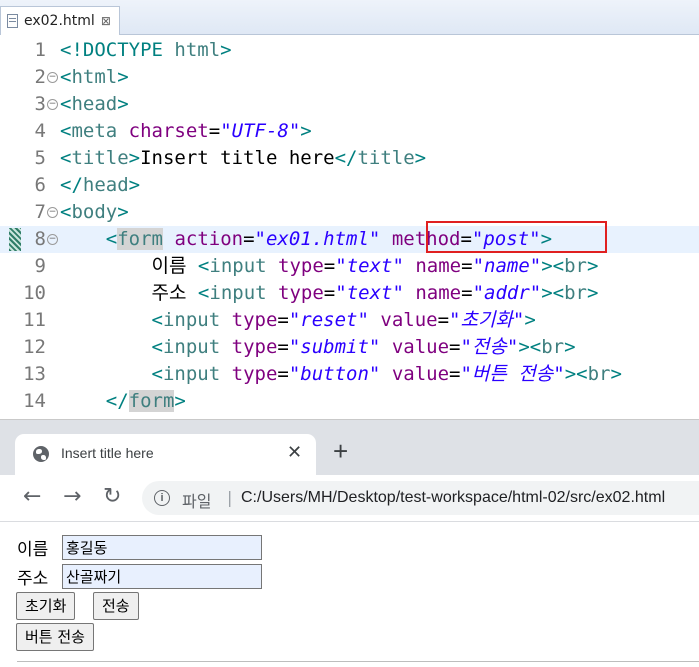  I want to click on code-text: <head>, so click(94, 104).